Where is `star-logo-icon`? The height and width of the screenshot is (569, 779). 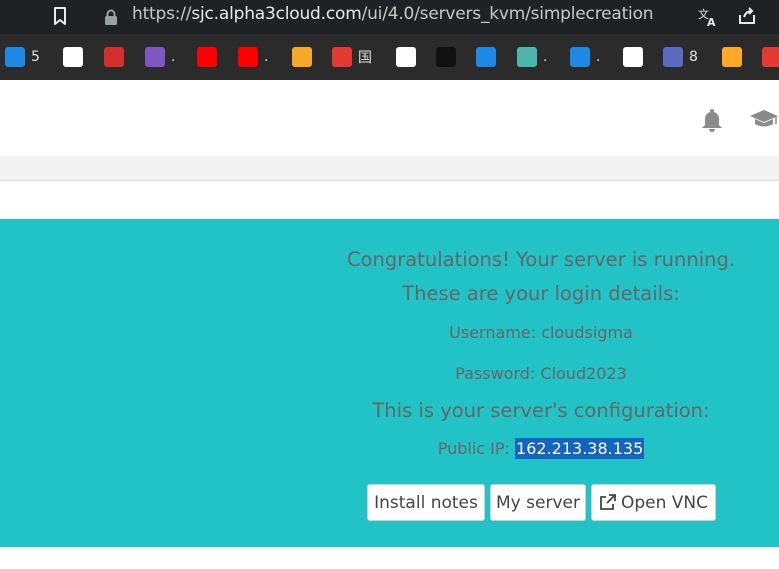
star-logo-icon is located at coordinates (302, 57).